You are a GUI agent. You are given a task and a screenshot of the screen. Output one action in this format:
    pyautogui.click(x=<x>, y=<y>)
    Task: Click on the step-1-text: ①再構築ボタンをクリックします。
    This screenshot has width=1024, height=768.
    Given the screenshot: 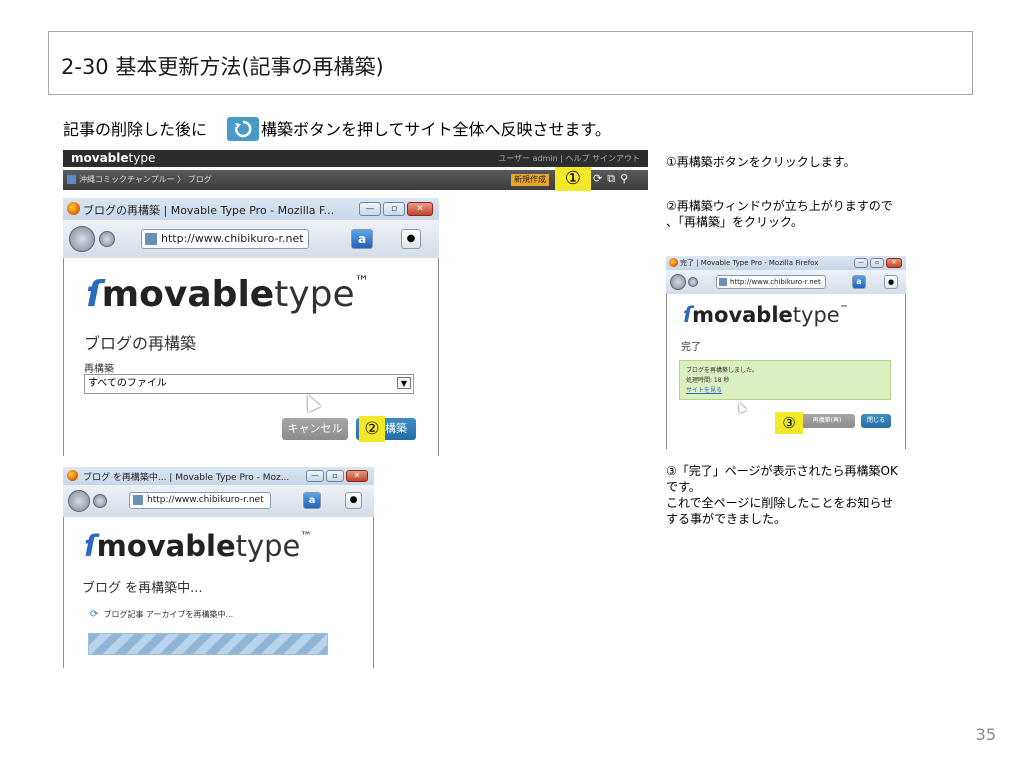 What is the action you would take?
    pyautogui.click(x=761, y=162)
    